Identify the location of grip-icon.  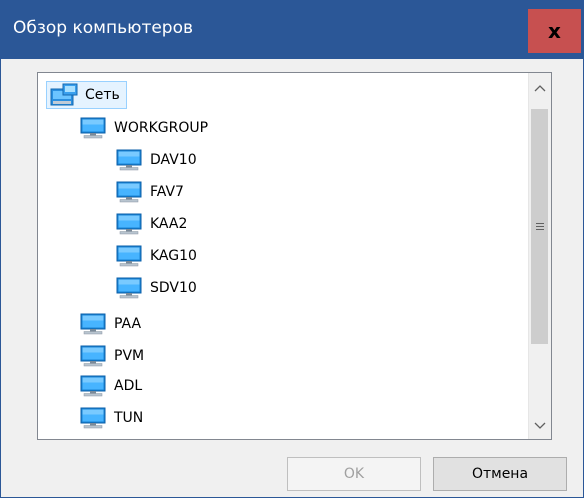
(539, 226).